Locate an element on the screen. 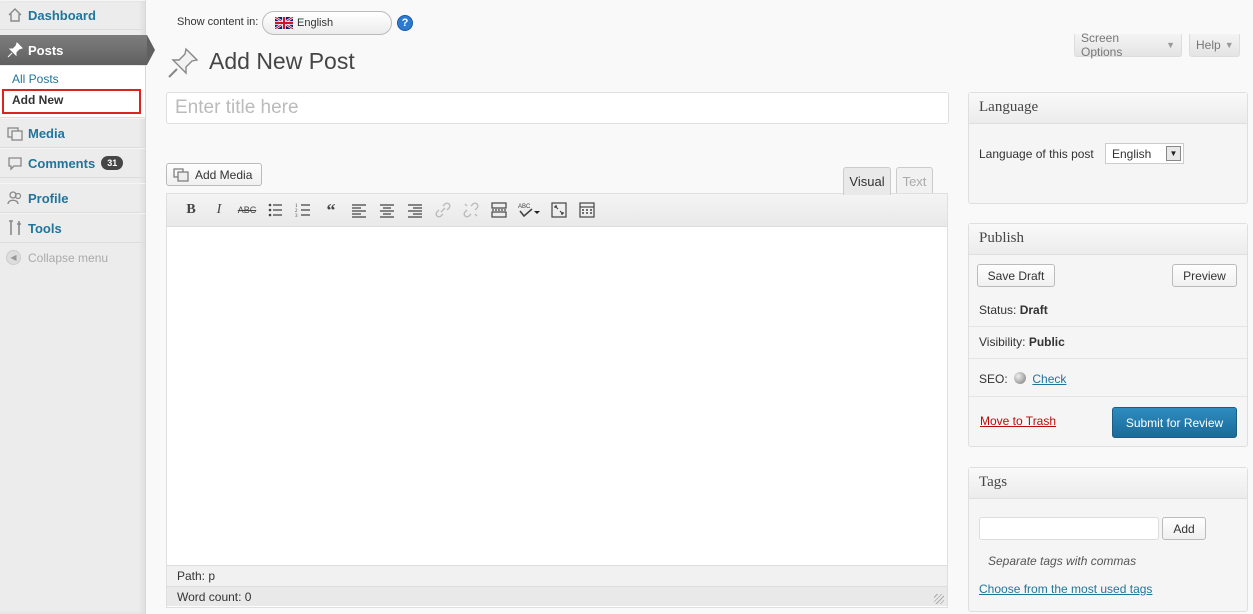  save-draft-button: Save Draft is located at coordinates (1016, 275).